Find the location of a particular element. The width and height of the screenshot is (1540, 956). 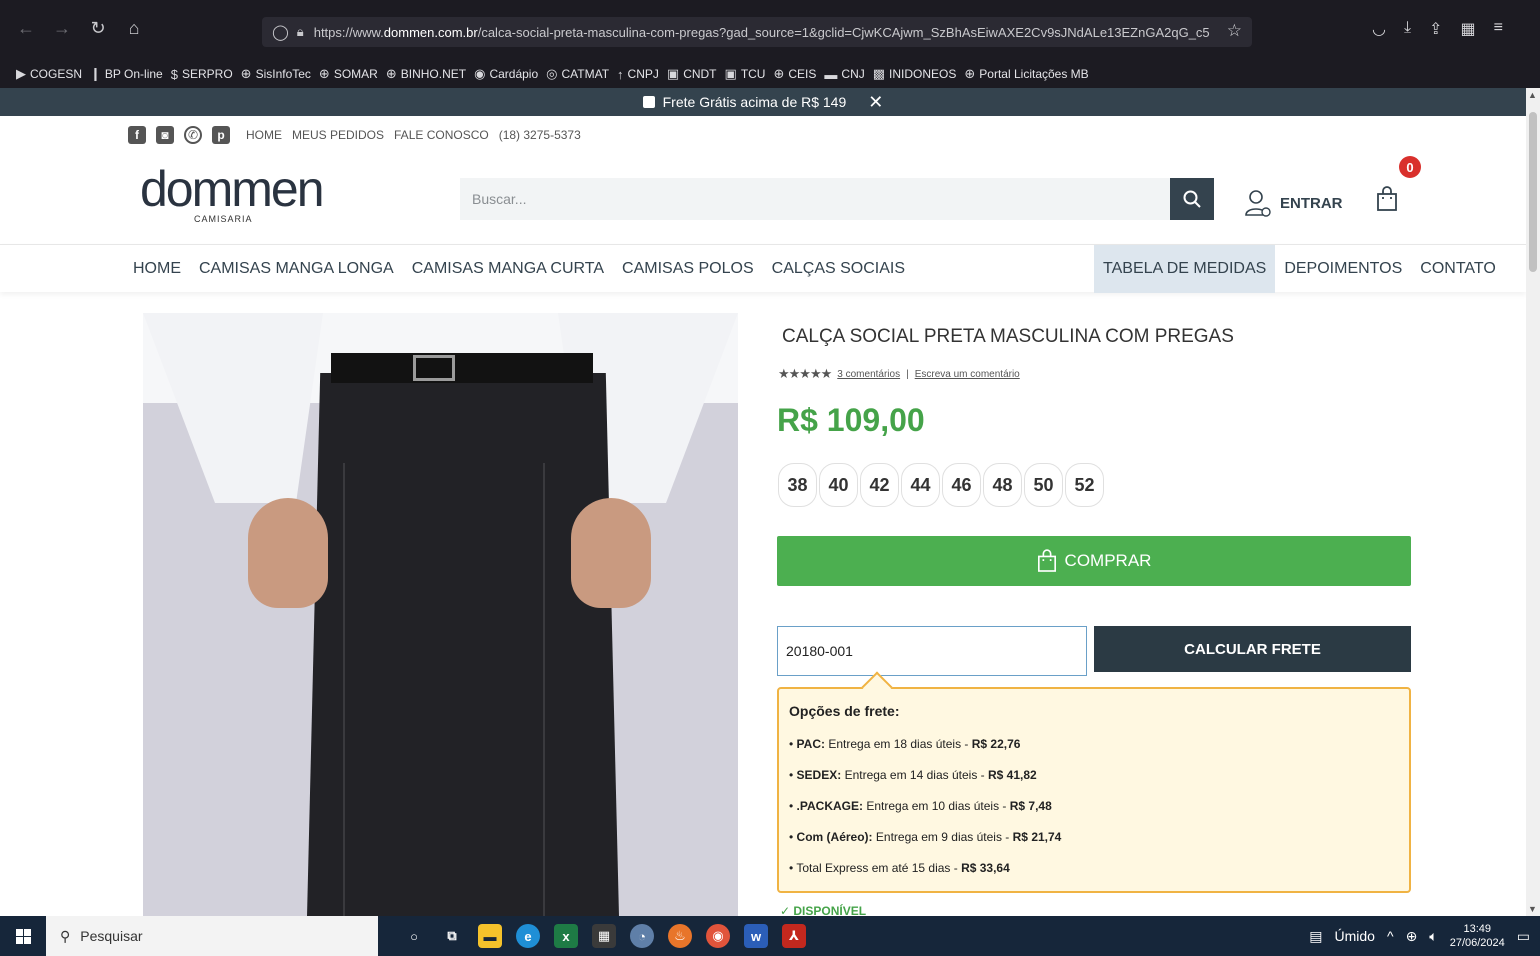

top-link-contact: FALE CONOSCO is located at coordinates (441, 135).